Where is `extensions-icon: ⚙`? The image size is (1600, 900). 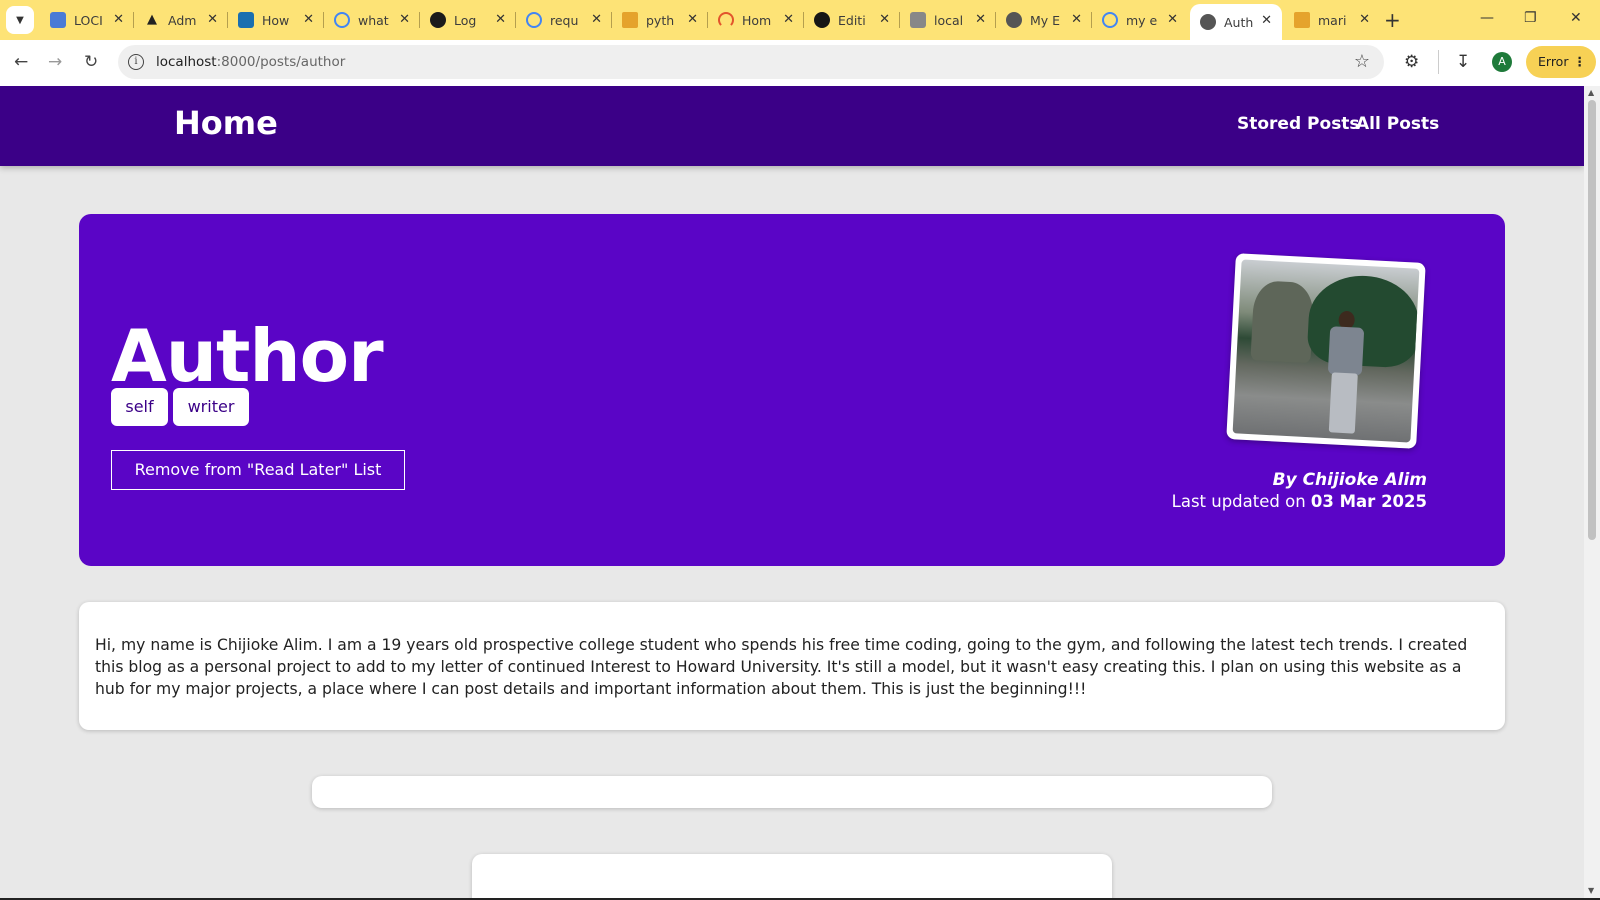 extensions-icon: ⚙ is located at coordinates (1411, 62).